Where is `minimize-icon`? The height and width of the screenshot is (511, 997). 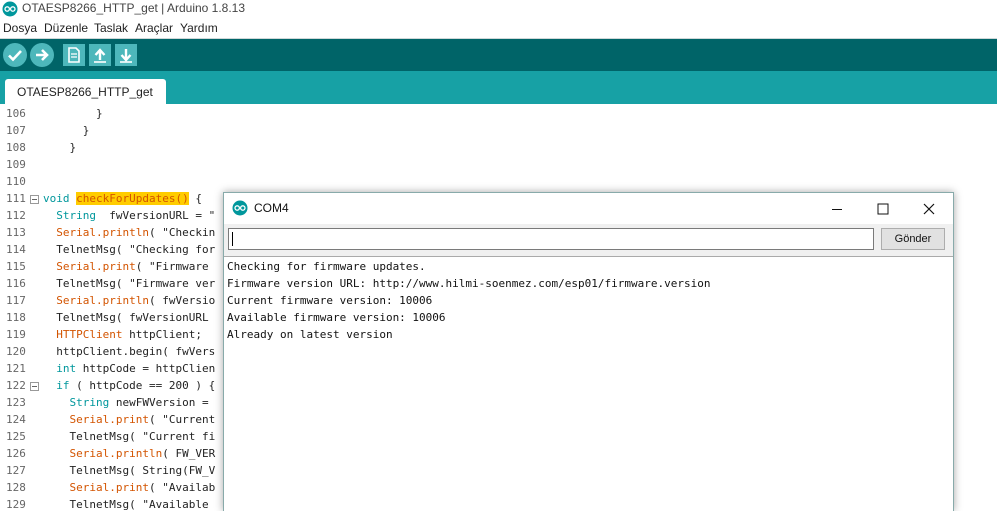
minimize-icon is located at coordinates (837, 209).